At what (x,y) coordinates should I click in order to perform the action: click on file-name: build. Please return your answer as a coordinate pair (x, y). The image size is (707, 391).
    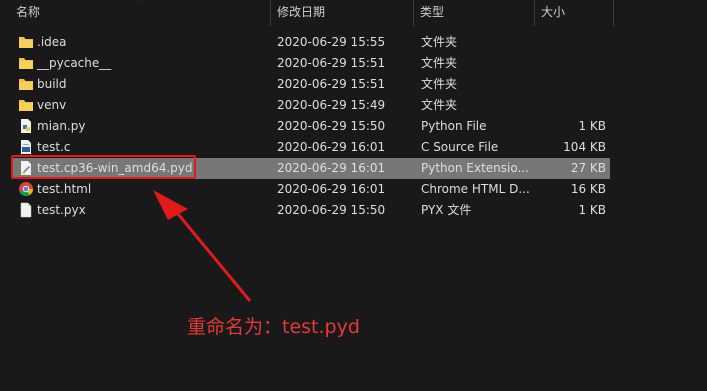
    Looking at the image, I should click on (52, 84).